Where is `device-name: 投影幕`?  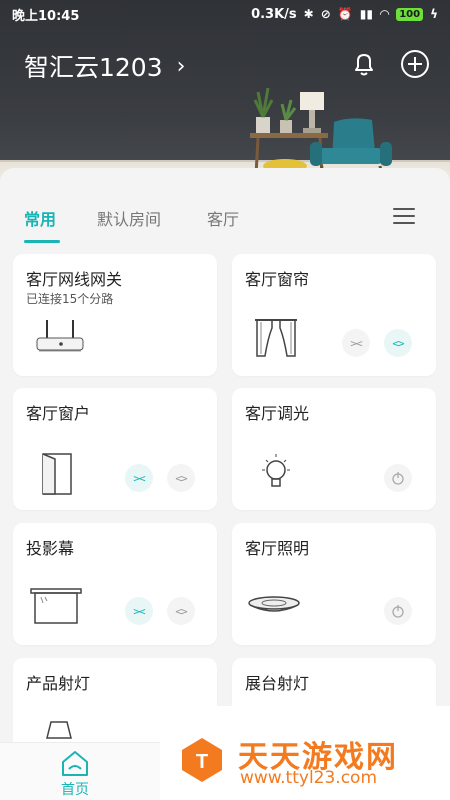
device-name: 投影幕 is located at coordinates (50, 548).